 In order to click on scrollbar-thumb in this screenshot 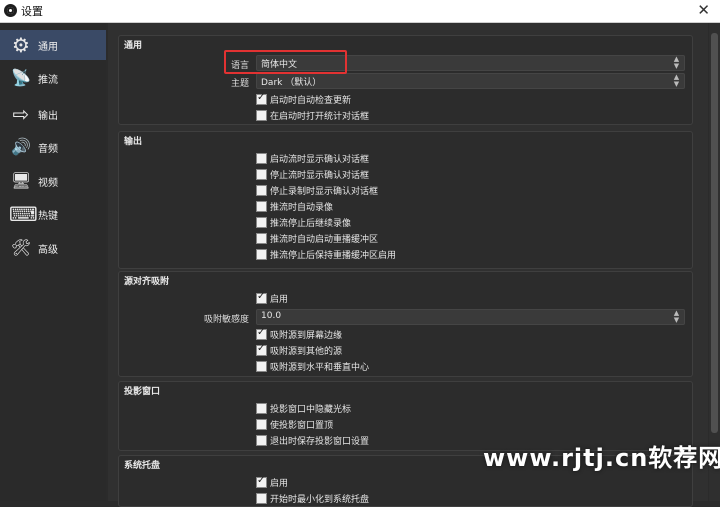, I will do `click(714, 233)`.